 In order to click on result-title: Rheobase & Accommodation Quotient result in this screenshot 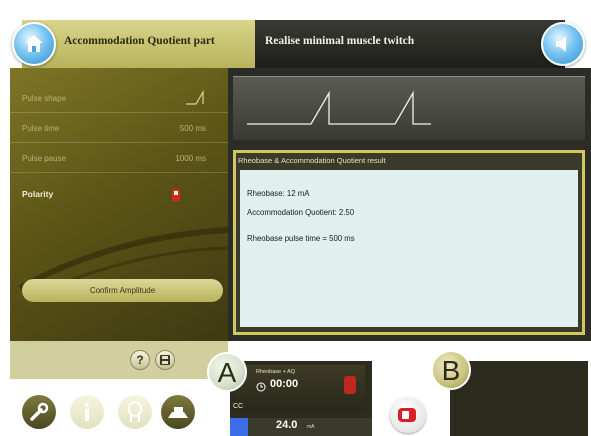, I will do `click(312, 160)`.